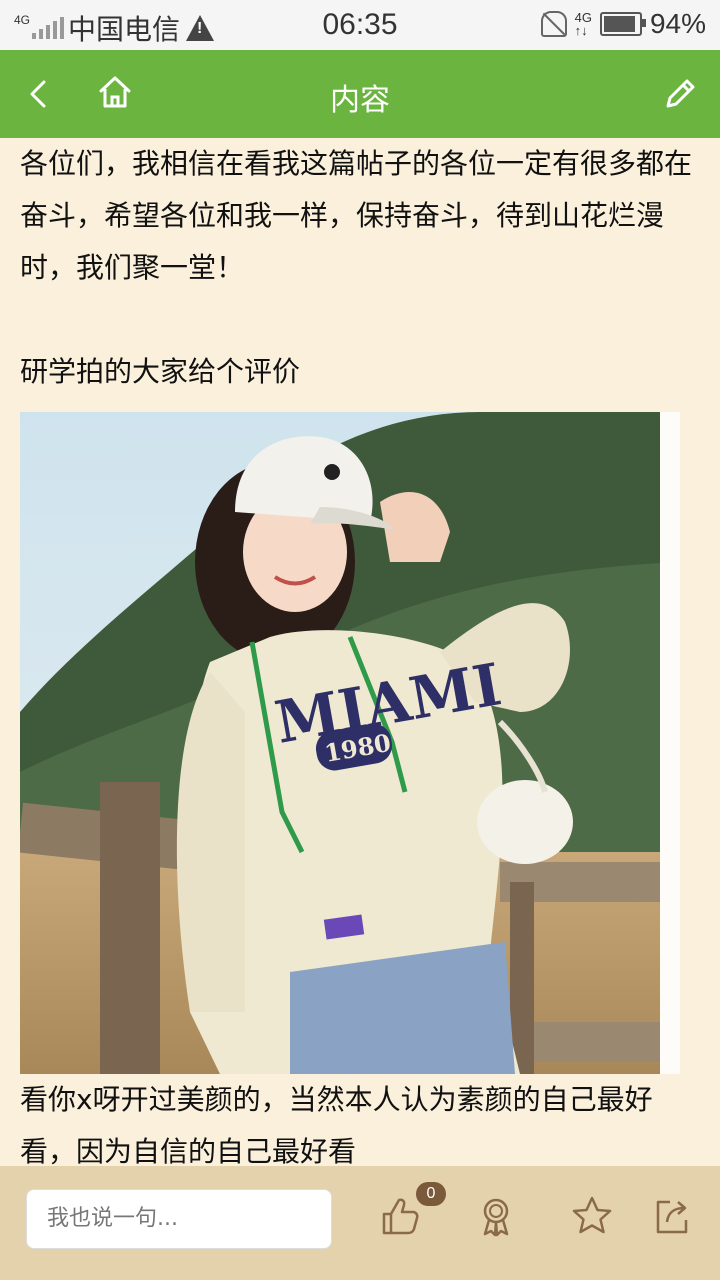 The width and height of the screenshot is (720, 1280). I want to click on battery-icon, so click(622, 24).